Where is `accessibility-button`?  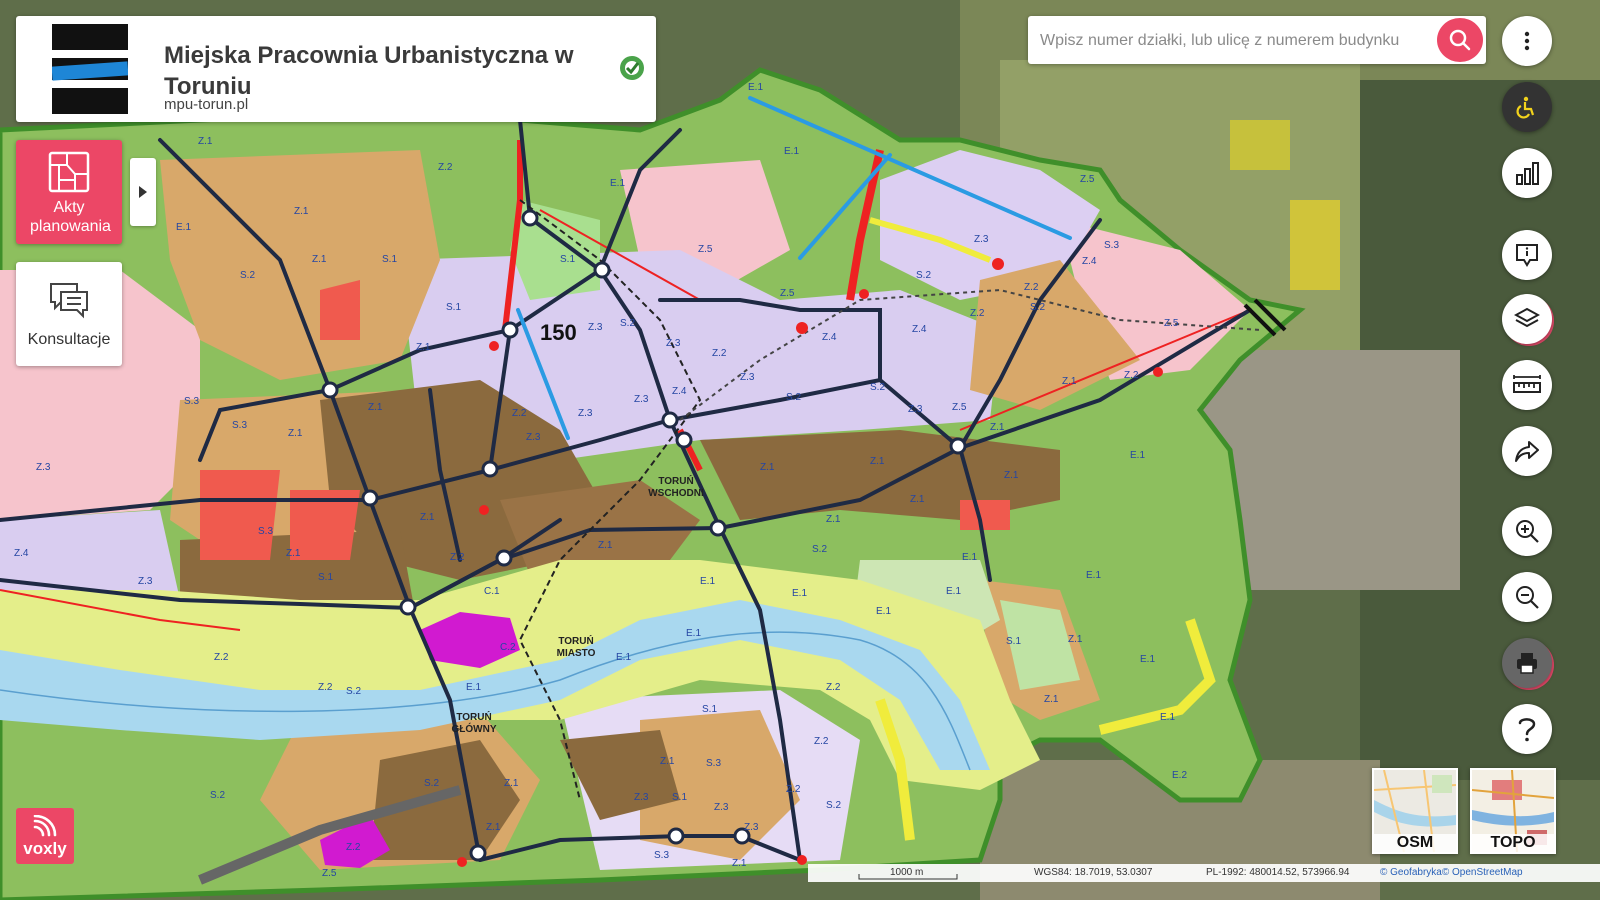
accessibility-button is located at coordinates (1527, 107).